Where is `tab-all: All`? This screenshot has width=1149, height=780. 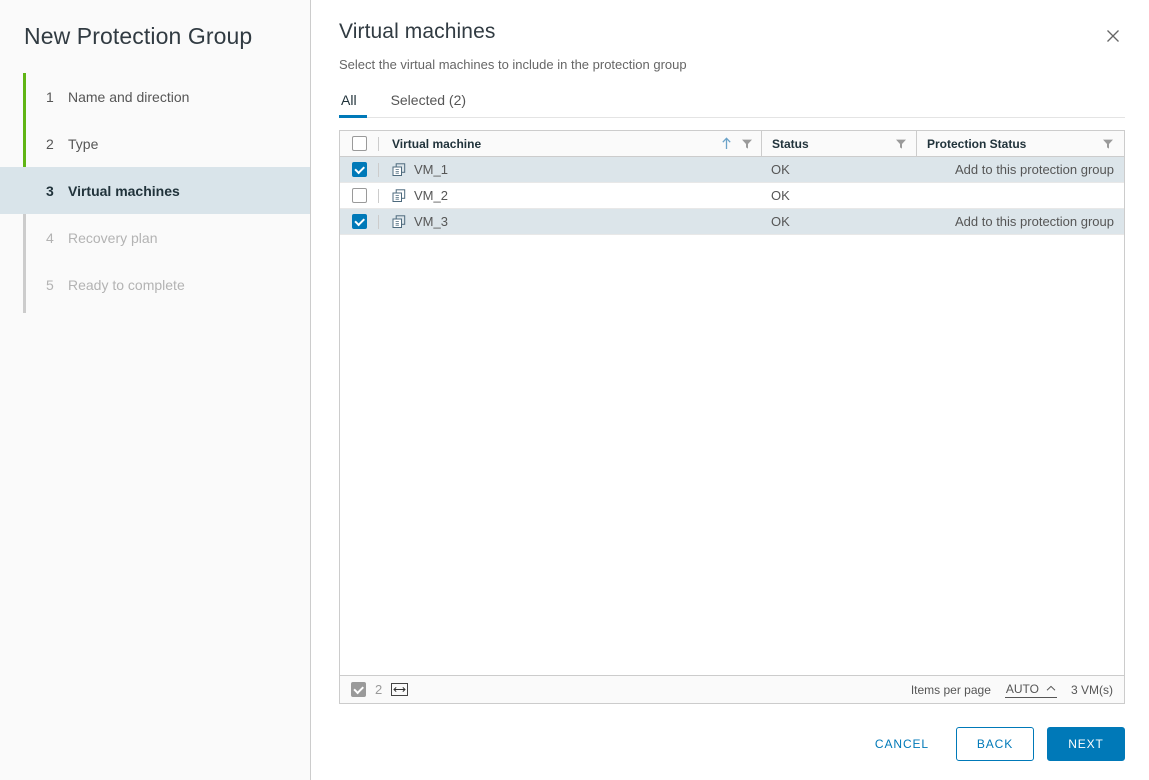
tab-all: All is located at coordinates (353, 105).